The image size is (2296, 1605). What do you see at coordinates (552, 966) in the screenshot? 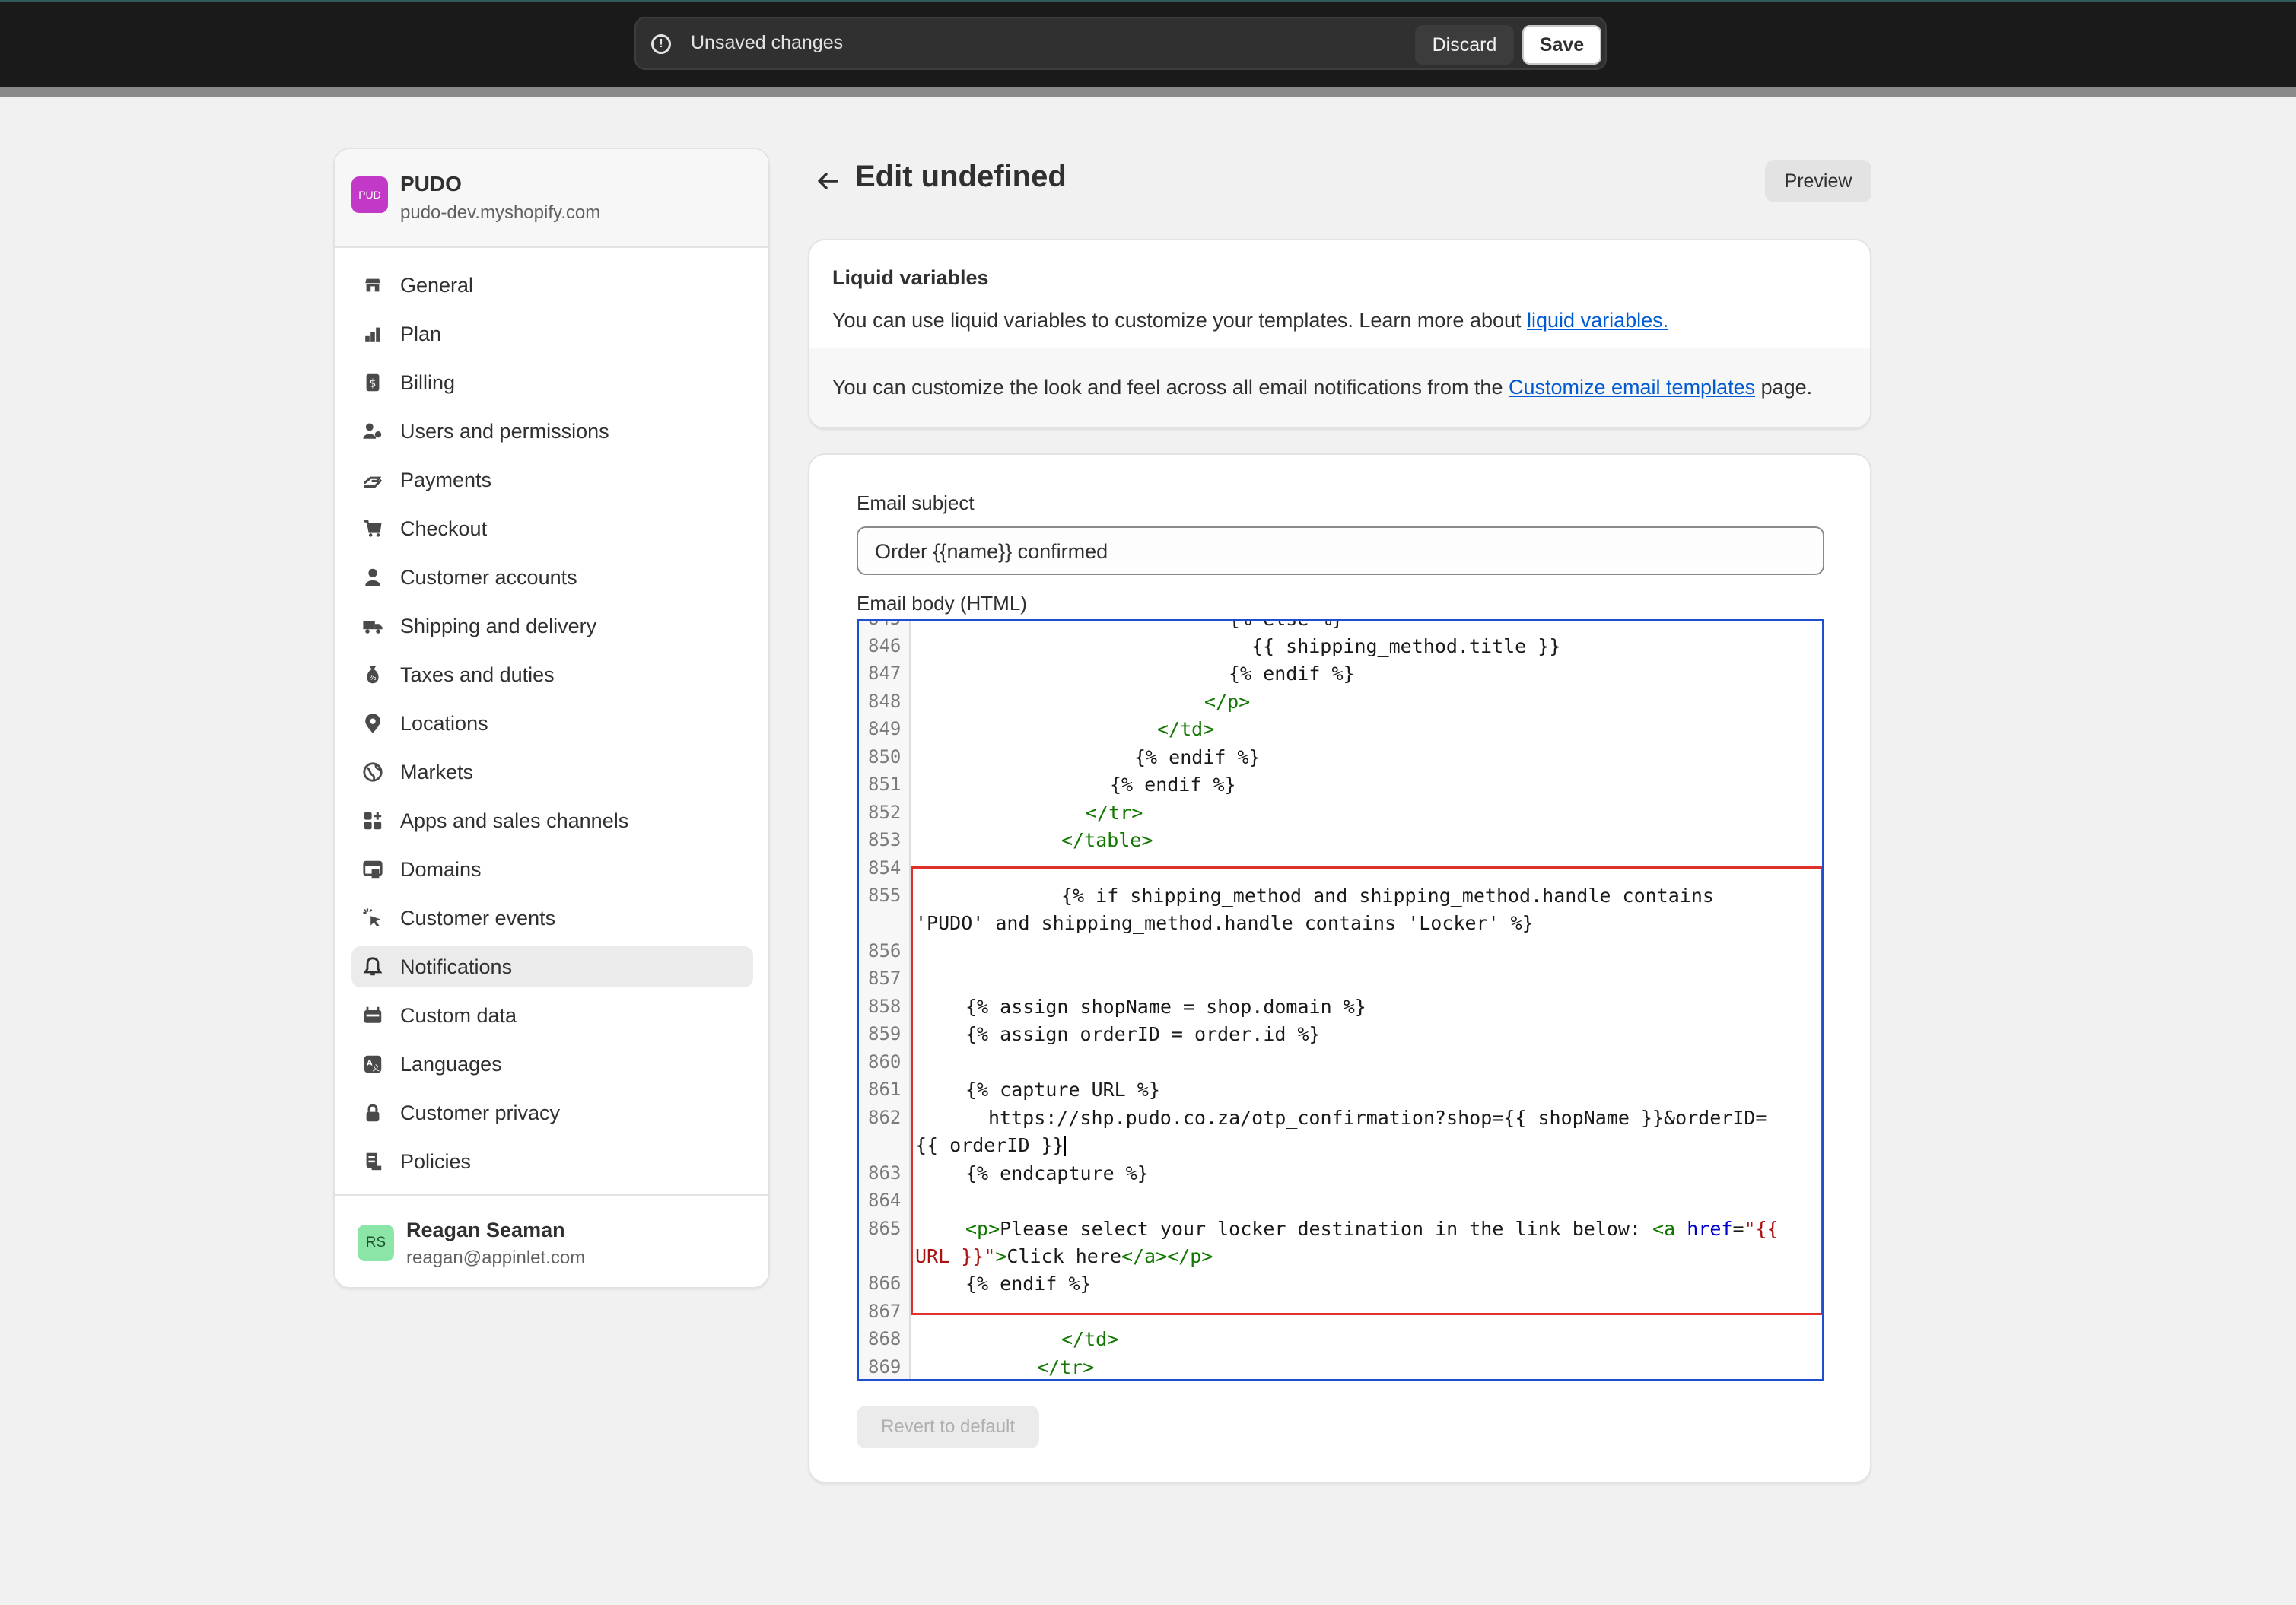
I see `sidebar-item-notifications: Notifications` at bounding box center [552, 966].